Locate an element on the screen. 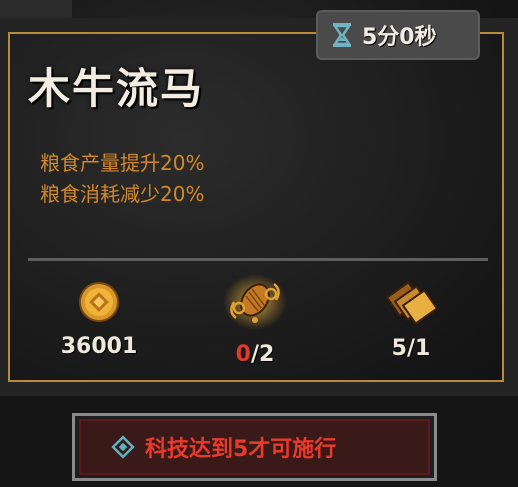  effect-line: 粮食产量提升20% is located at coordinates (122, 163).